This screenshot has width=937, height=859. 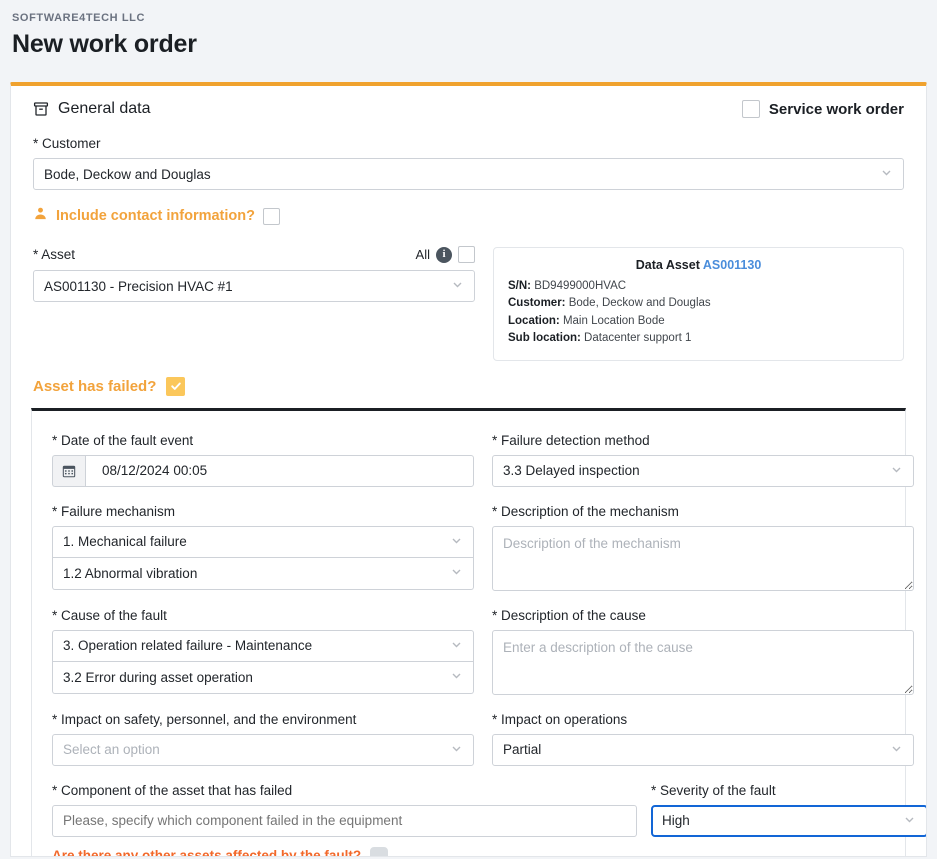 I want to click on impact-operations-label: * Impact on operations, so click(x=560, y=719).